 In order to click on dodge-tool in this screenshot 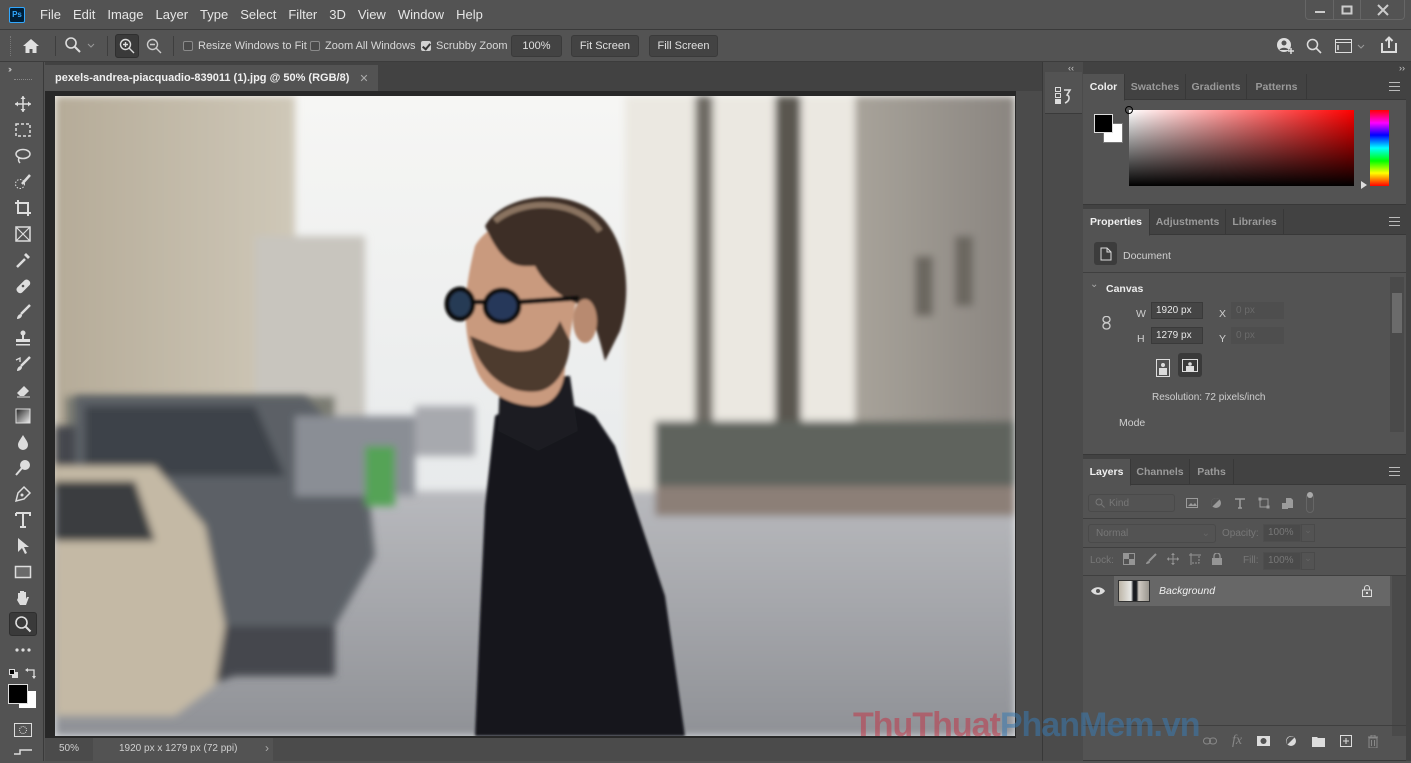, I will do `click(23, 468)`.